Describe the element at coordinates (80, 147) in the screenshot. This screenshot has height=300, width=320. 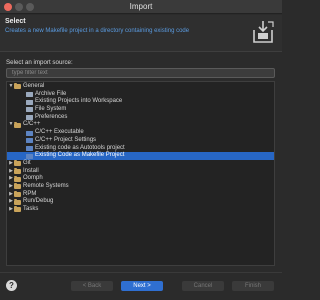
I see `tree-item-label: Existing code as Autotools project` at that location.